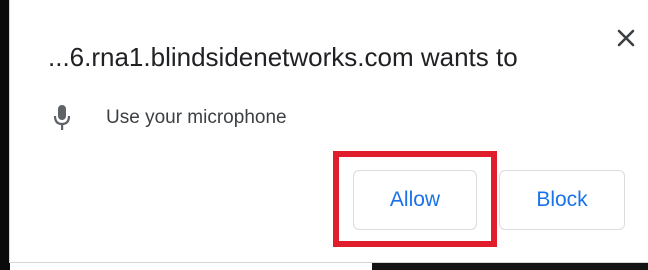 This screenshot has height=270, width=648. What do you see at coordinates (510, 266) in the screenshot?
I see `page-background-bottom` at bounding box center [510, 266].